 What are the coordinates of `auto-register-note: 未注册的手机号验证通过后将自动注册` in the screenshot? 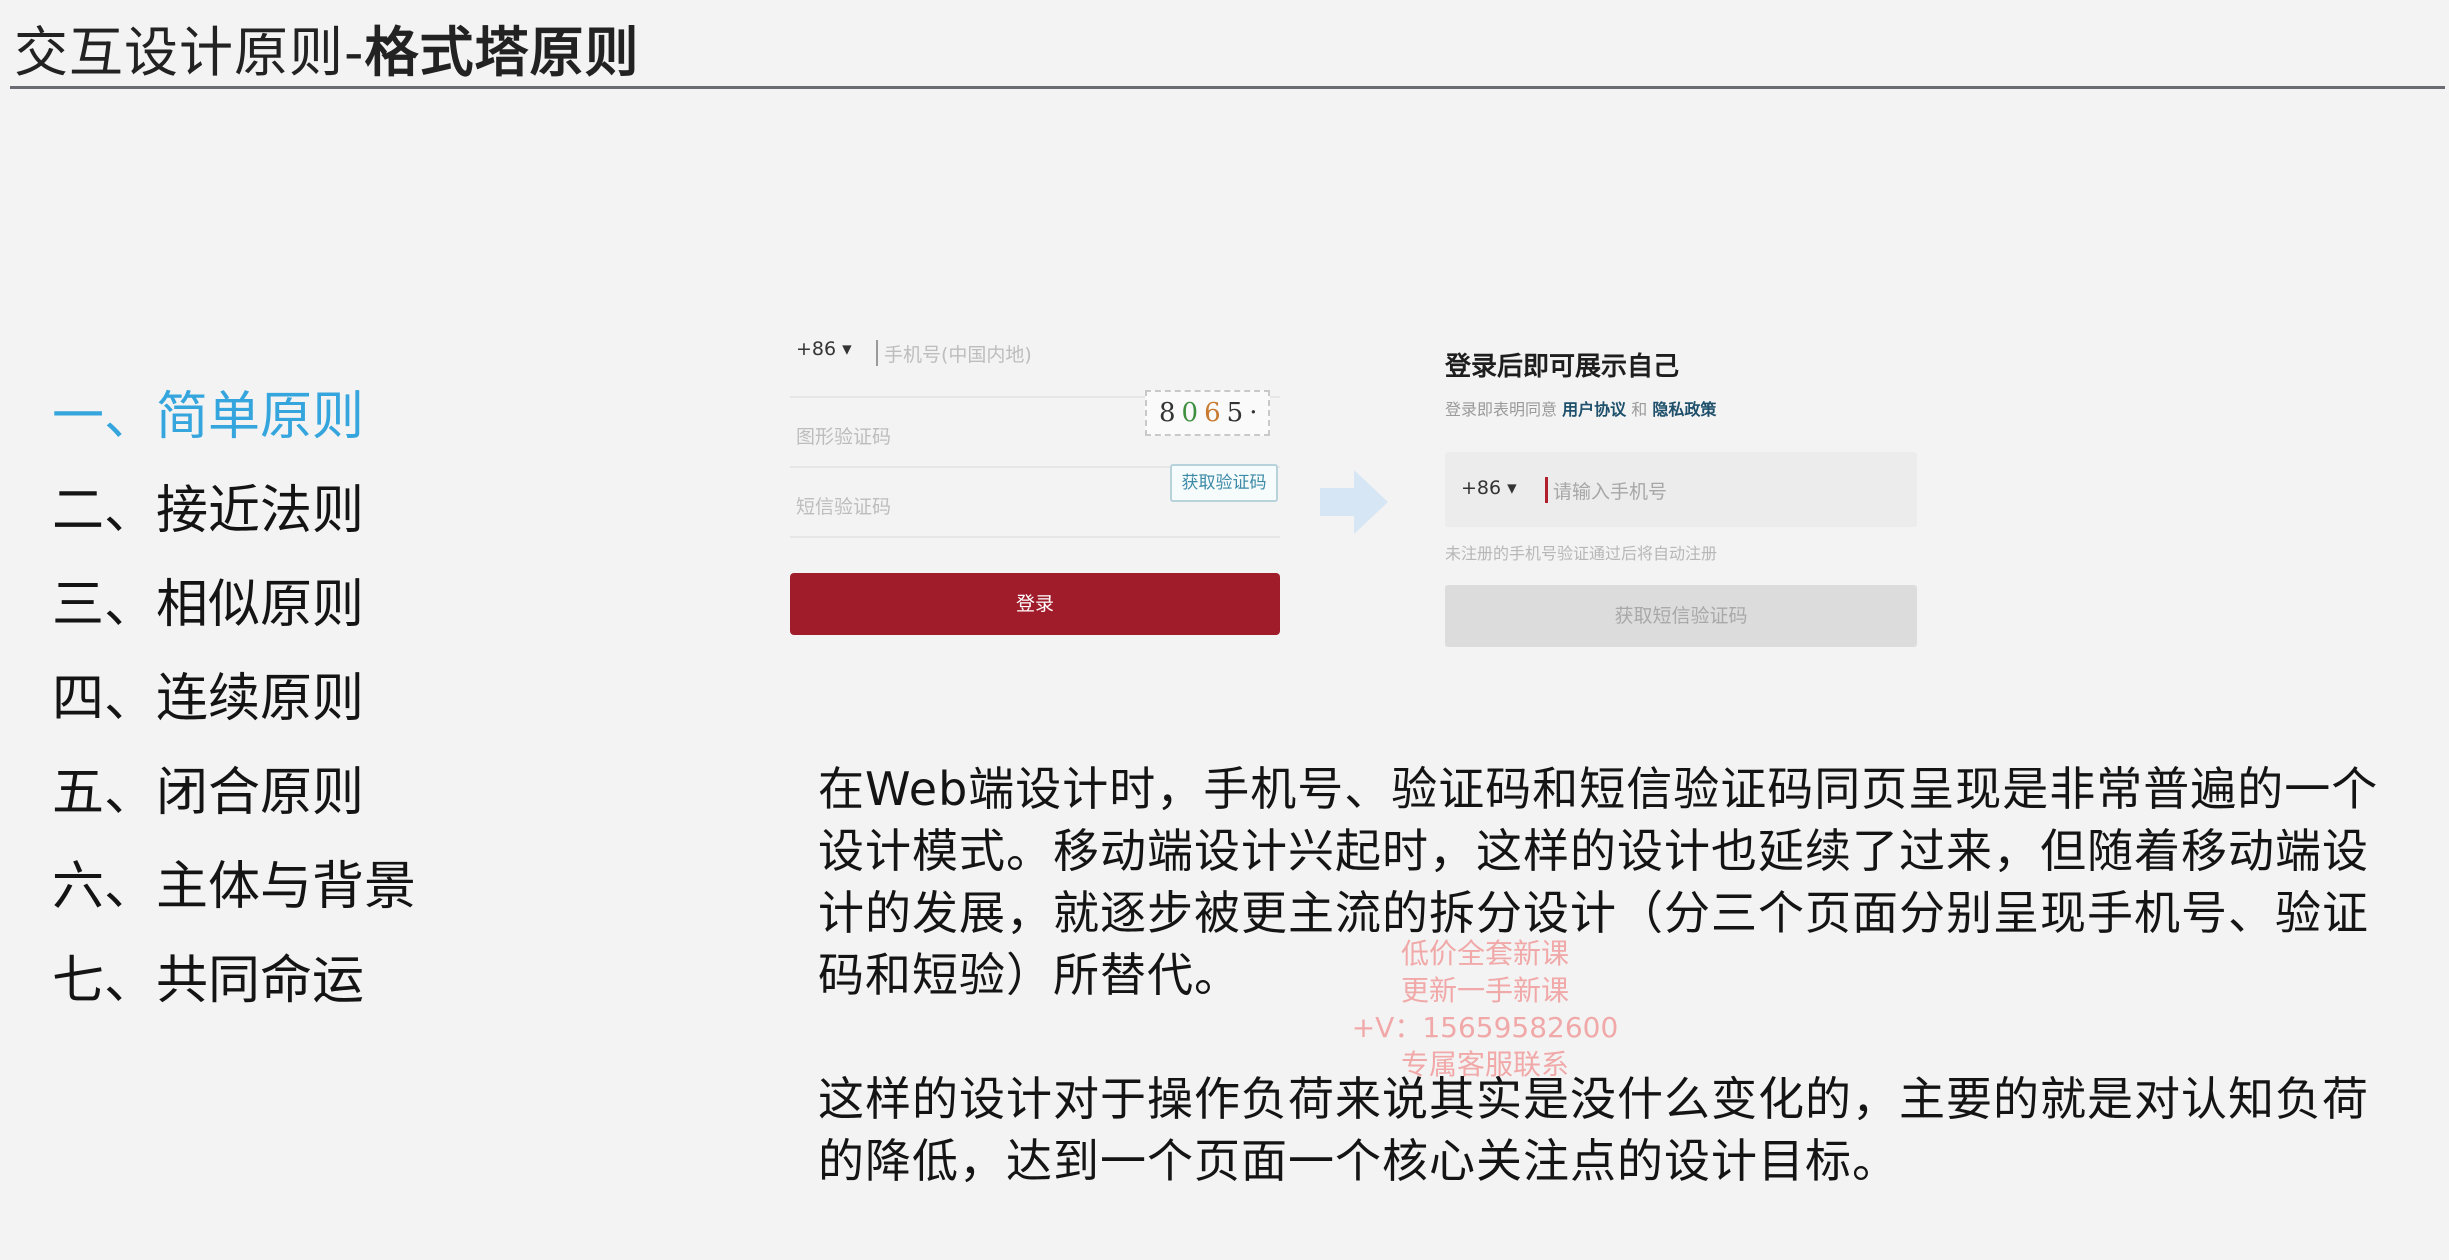 It's located at (1581, 553).